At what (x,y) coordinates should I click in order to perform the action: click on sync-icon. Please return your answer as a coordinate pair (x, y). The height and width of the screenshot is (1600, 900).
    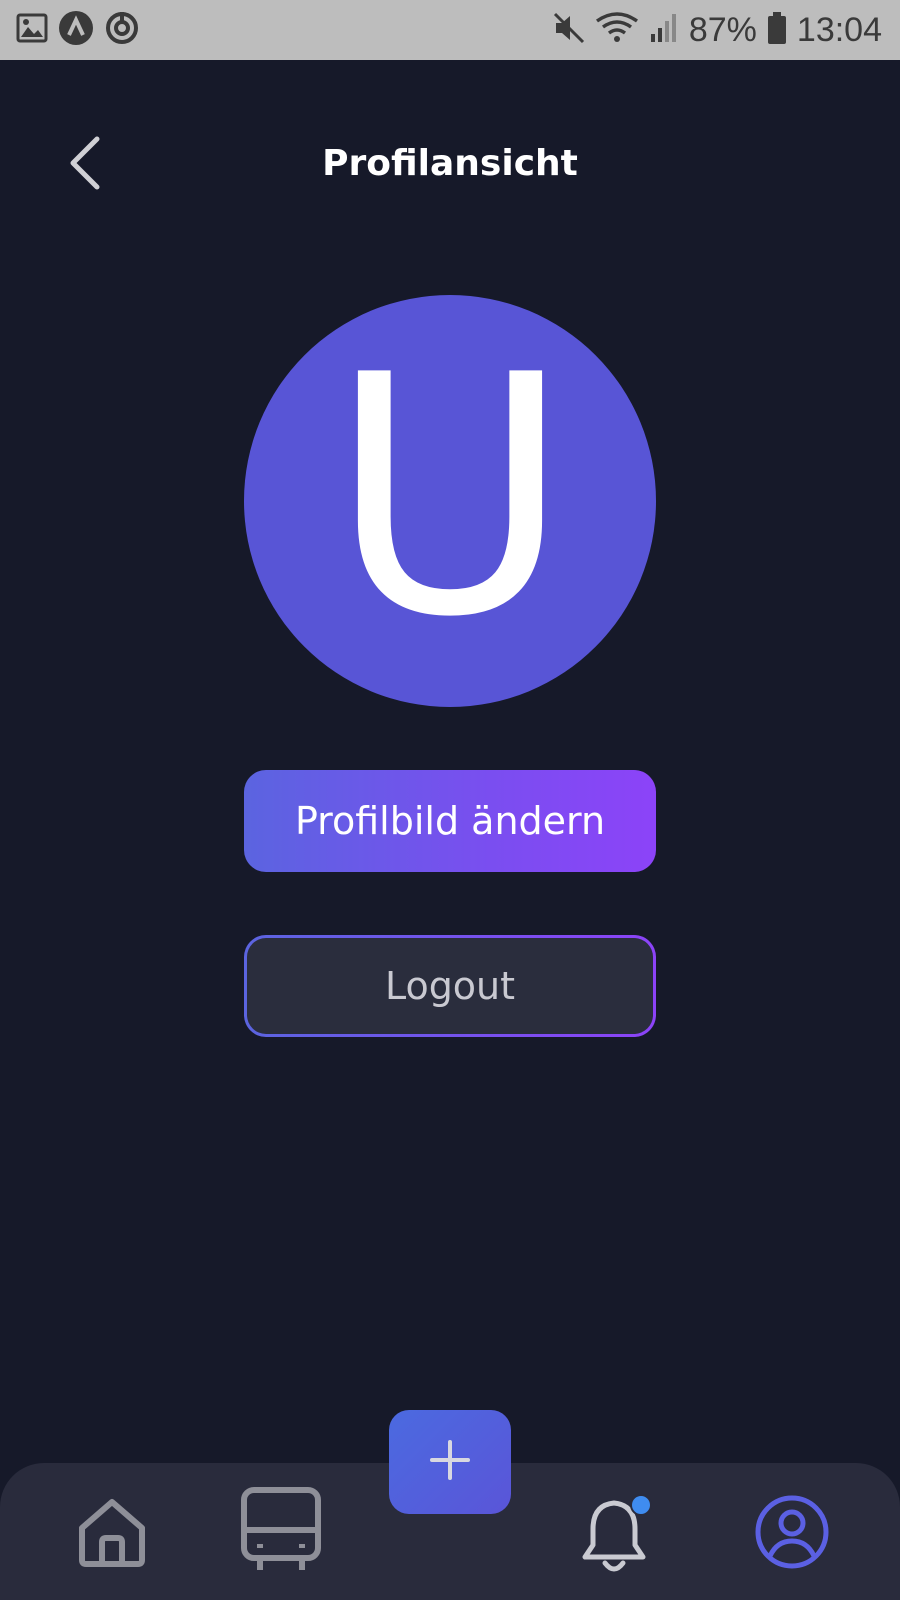
    Looking at the image, I should click on (122, 30).